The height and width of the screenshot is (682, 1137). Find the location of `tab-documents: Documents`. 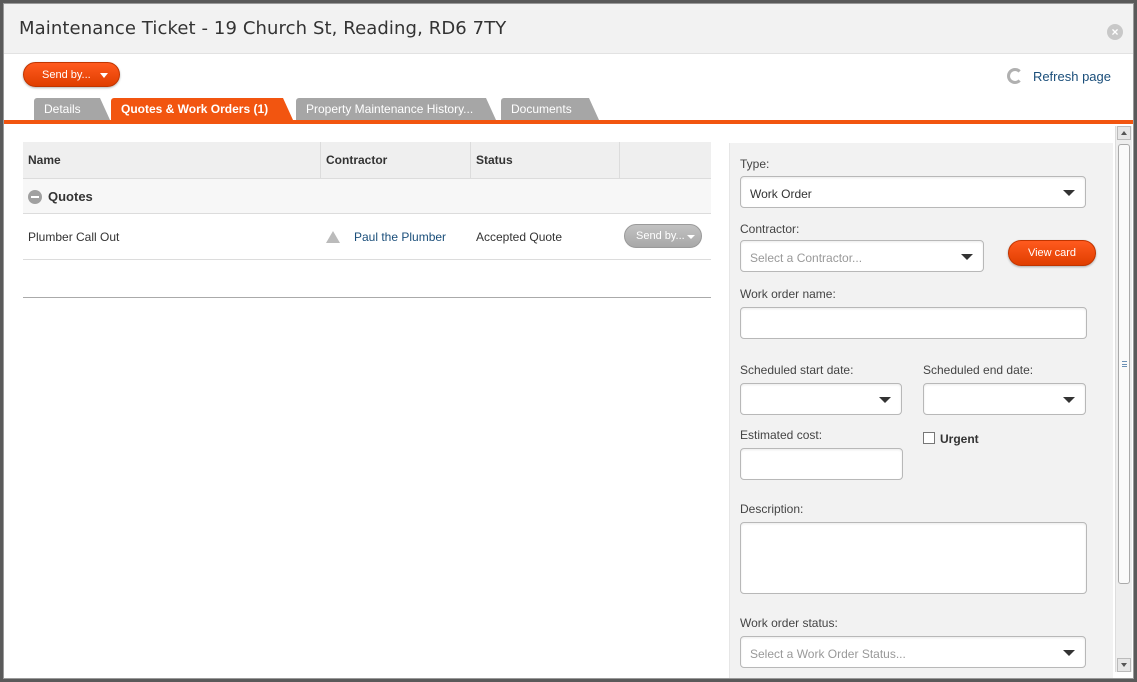

tab-documents: Documents is located at coordinates (550, 109).